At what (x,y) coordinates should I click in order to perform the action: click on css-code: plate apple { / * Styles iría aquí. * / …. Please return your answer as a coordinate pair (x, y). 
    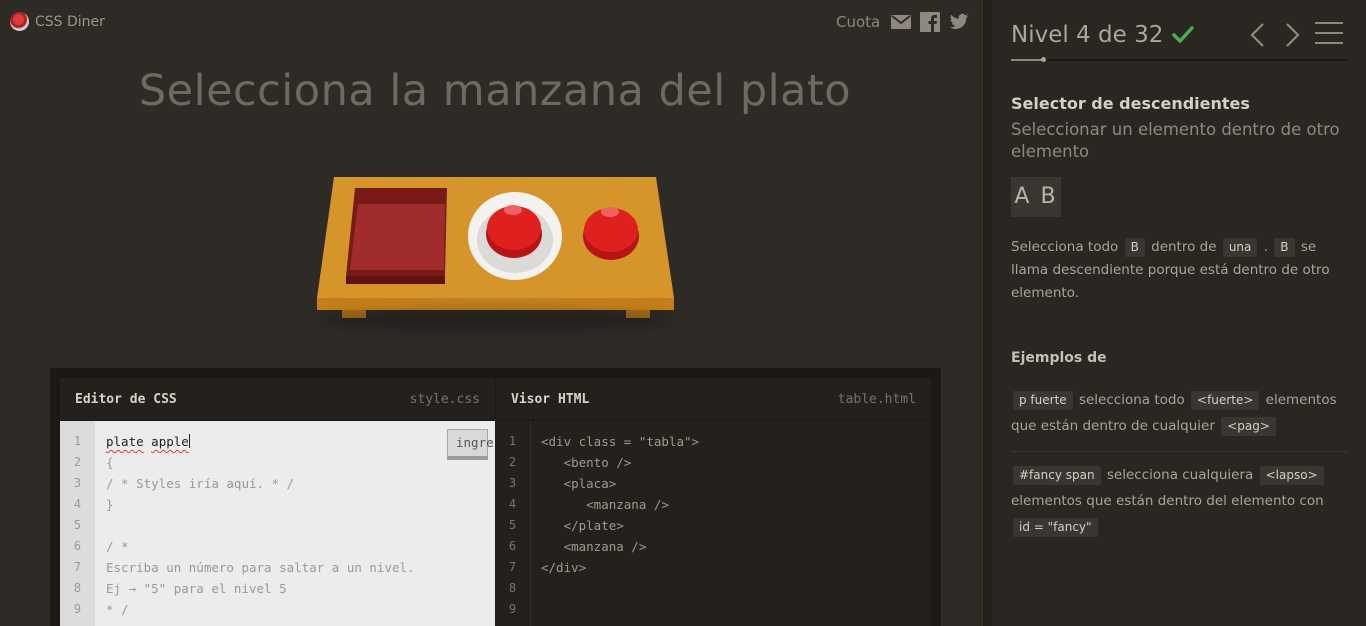
    Looking at the image, I should click on (260, 525).